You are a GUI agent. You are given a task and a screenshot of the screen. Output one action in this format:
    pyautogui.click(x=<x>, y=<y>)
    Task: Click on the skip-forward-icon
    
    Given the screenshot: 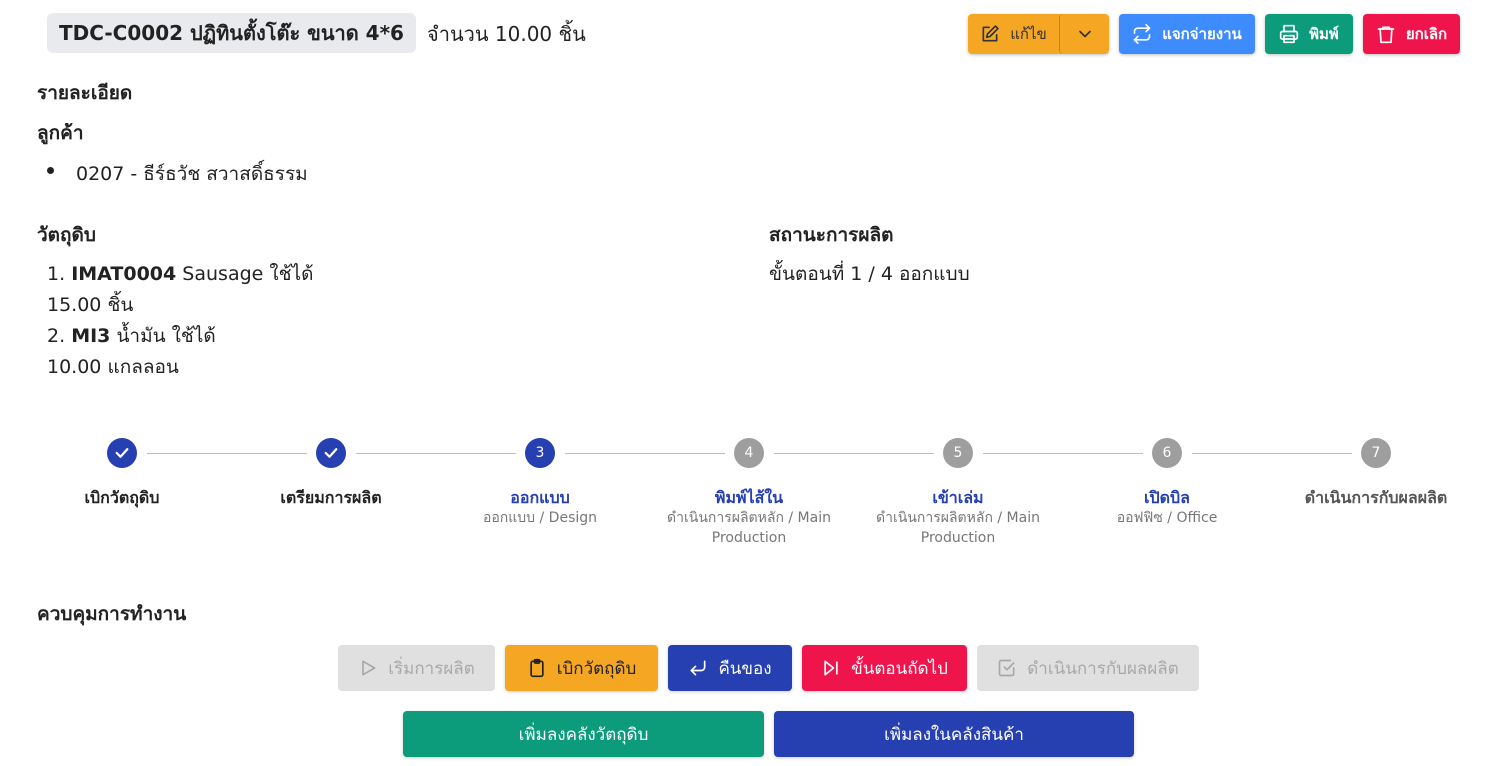 What is the action you would take?
    pyautogui.click(x=831, y=668)
    